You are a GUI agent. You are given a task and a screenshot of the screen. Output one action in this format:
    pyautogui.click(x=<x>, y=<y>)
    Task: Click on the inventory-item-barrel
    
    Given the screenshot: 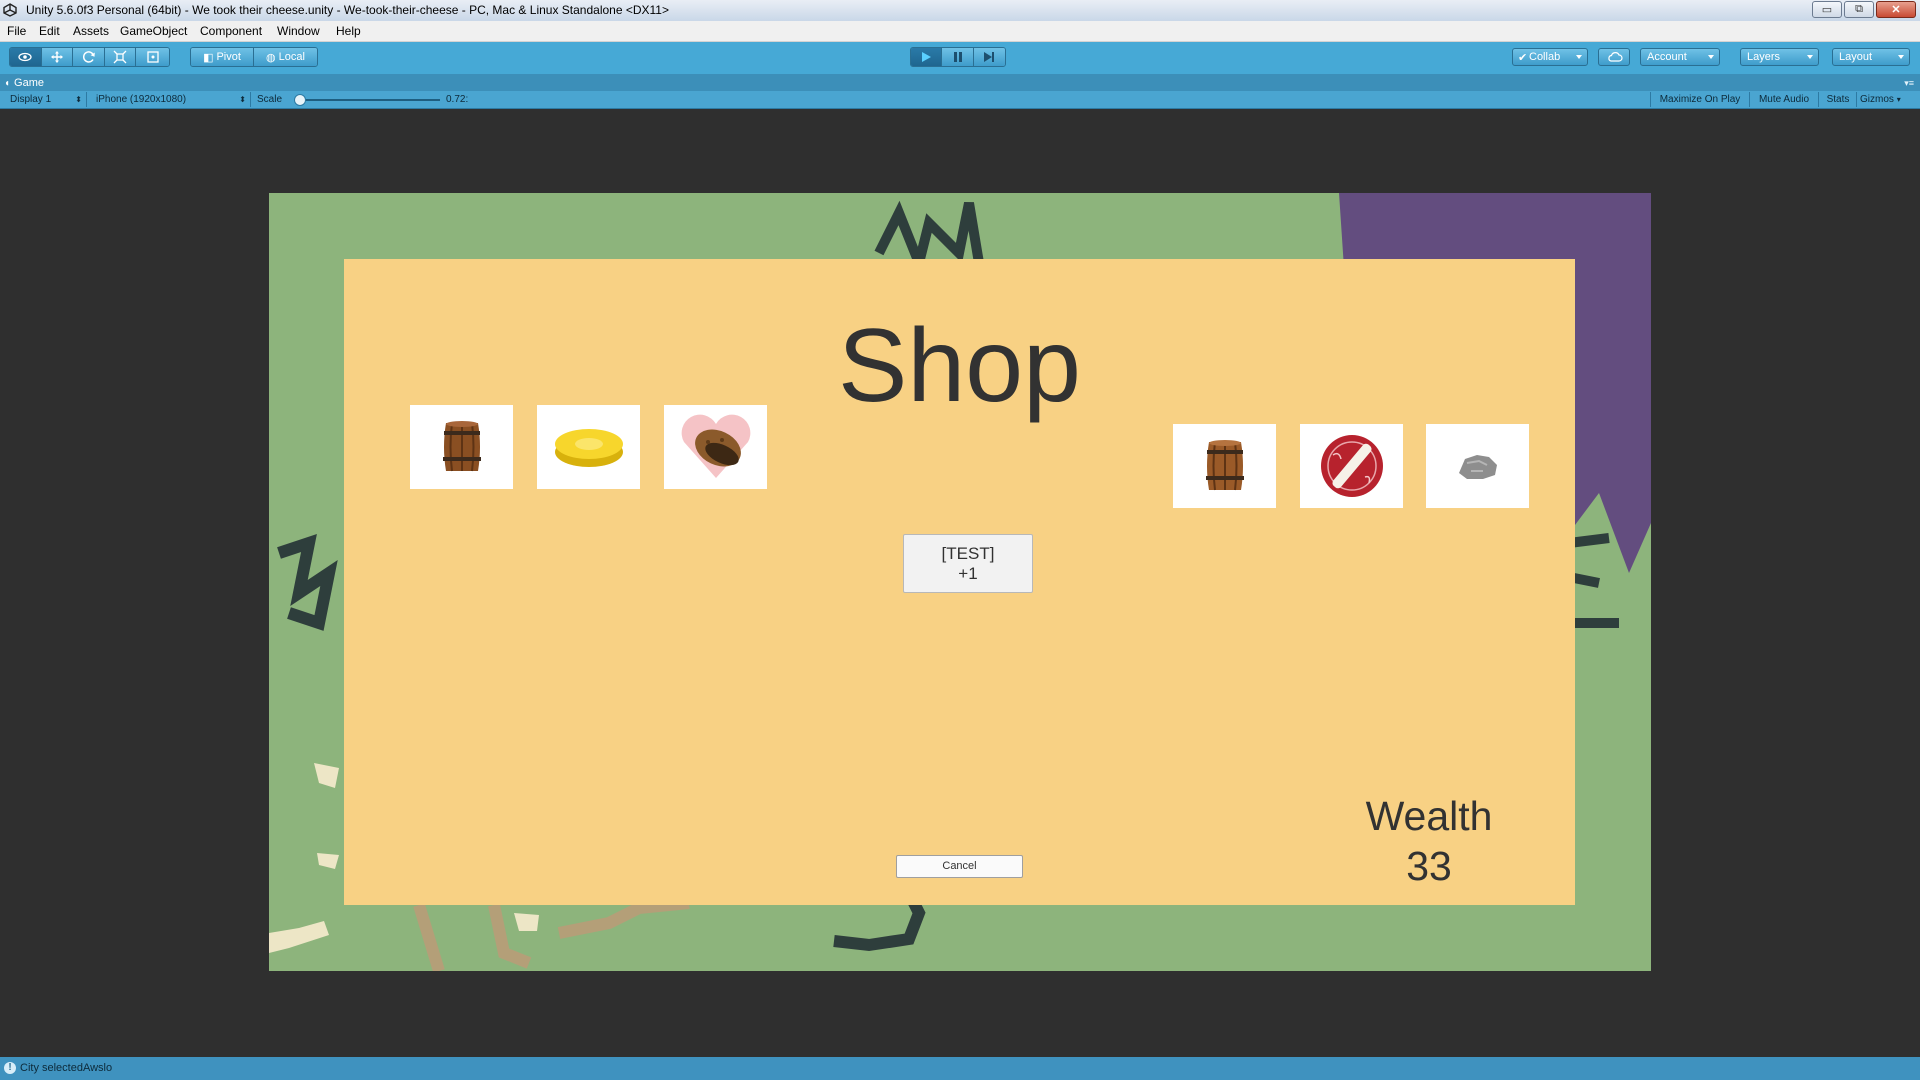 What is the action you would take?
    pyautogui.click(x=1224, y=466)
    